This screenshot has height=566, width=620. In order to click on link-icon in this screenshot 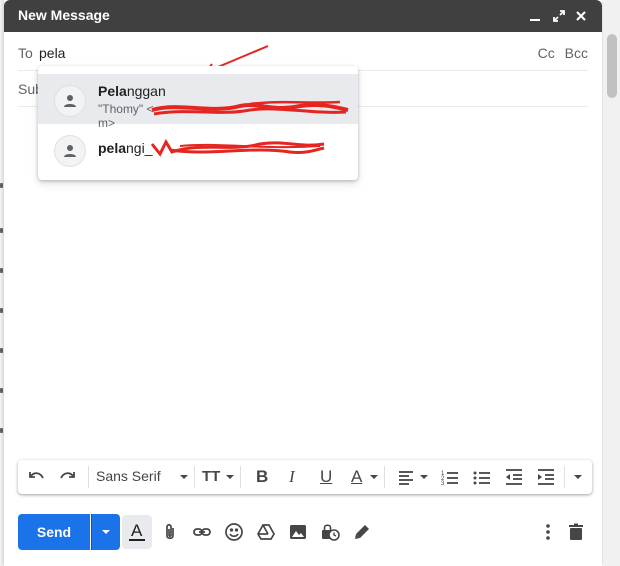, I will do `click(202, 532)`.